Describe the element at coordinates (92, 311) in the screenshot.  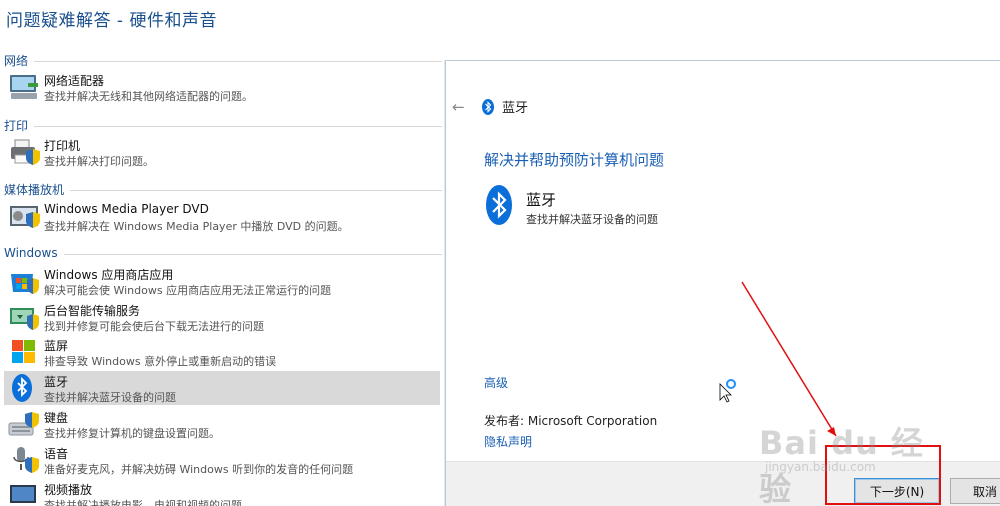
I see `item-name: 后台智能传输服务` at that location.